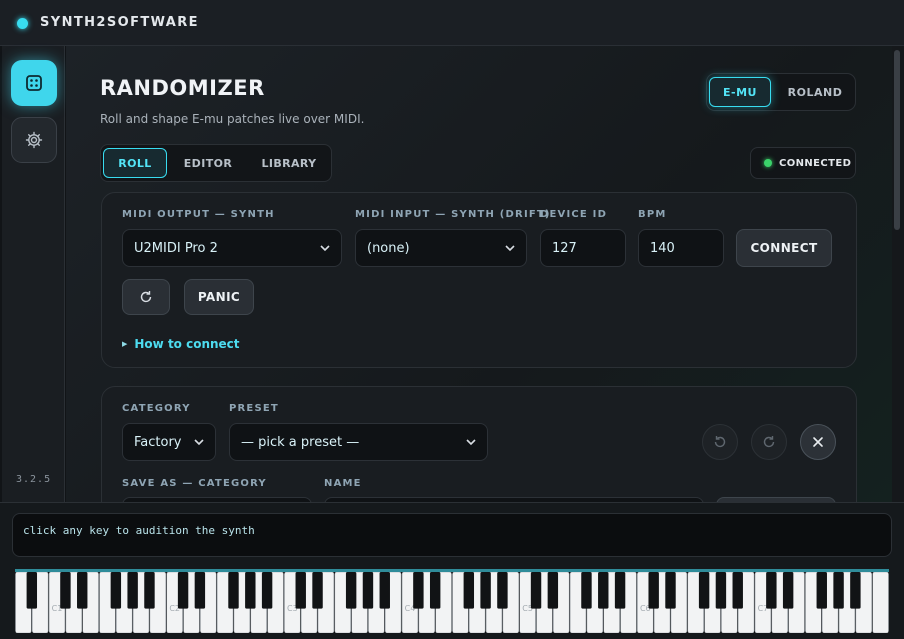 This screenshot has width=904, height=639. Describe the element at coordinates (289, 163) in the screenshot. I see `tab-library: LIBRARY` at that location.